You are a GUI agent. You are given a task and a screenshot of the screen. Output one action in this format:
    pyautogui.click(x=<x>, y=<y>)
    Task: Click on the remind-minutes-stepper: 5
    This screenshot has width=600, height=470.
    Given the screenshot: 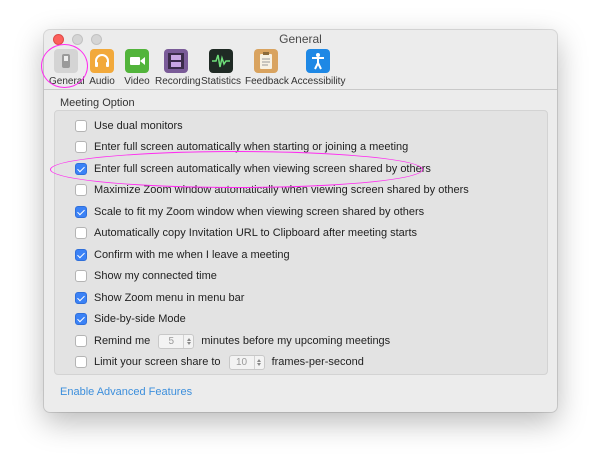 What is the action you would take?
    pyautogui.click(x=176, y=341)
    